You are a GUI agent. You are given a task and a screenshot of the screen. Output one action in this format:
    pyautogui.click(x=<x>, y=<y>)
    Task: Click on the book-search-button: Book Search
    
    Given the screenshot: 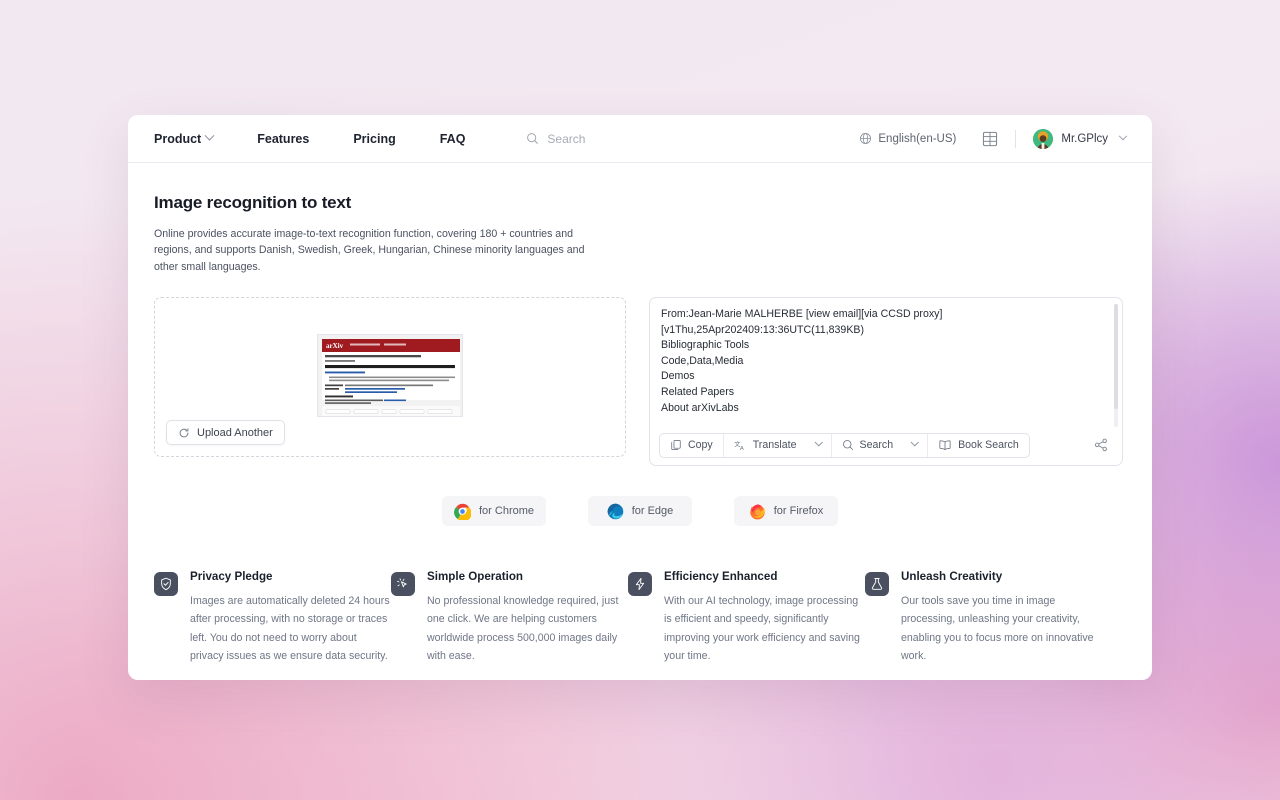 What is the action you would take?
    pyautogui.click(x=978, y=445)
    